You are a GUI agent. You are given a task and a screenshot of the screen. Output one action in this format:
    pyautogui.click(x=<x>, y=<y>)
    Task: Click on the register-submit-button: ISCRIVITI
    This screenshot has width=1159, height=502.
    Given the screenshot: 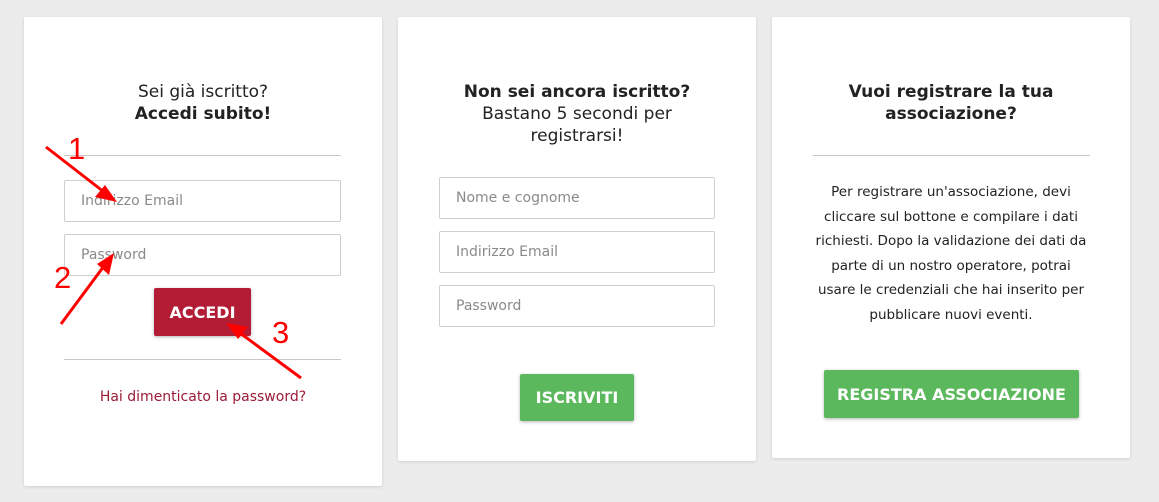 What is the action you would take?
    pyautogui.click(x=577, y=397)
    